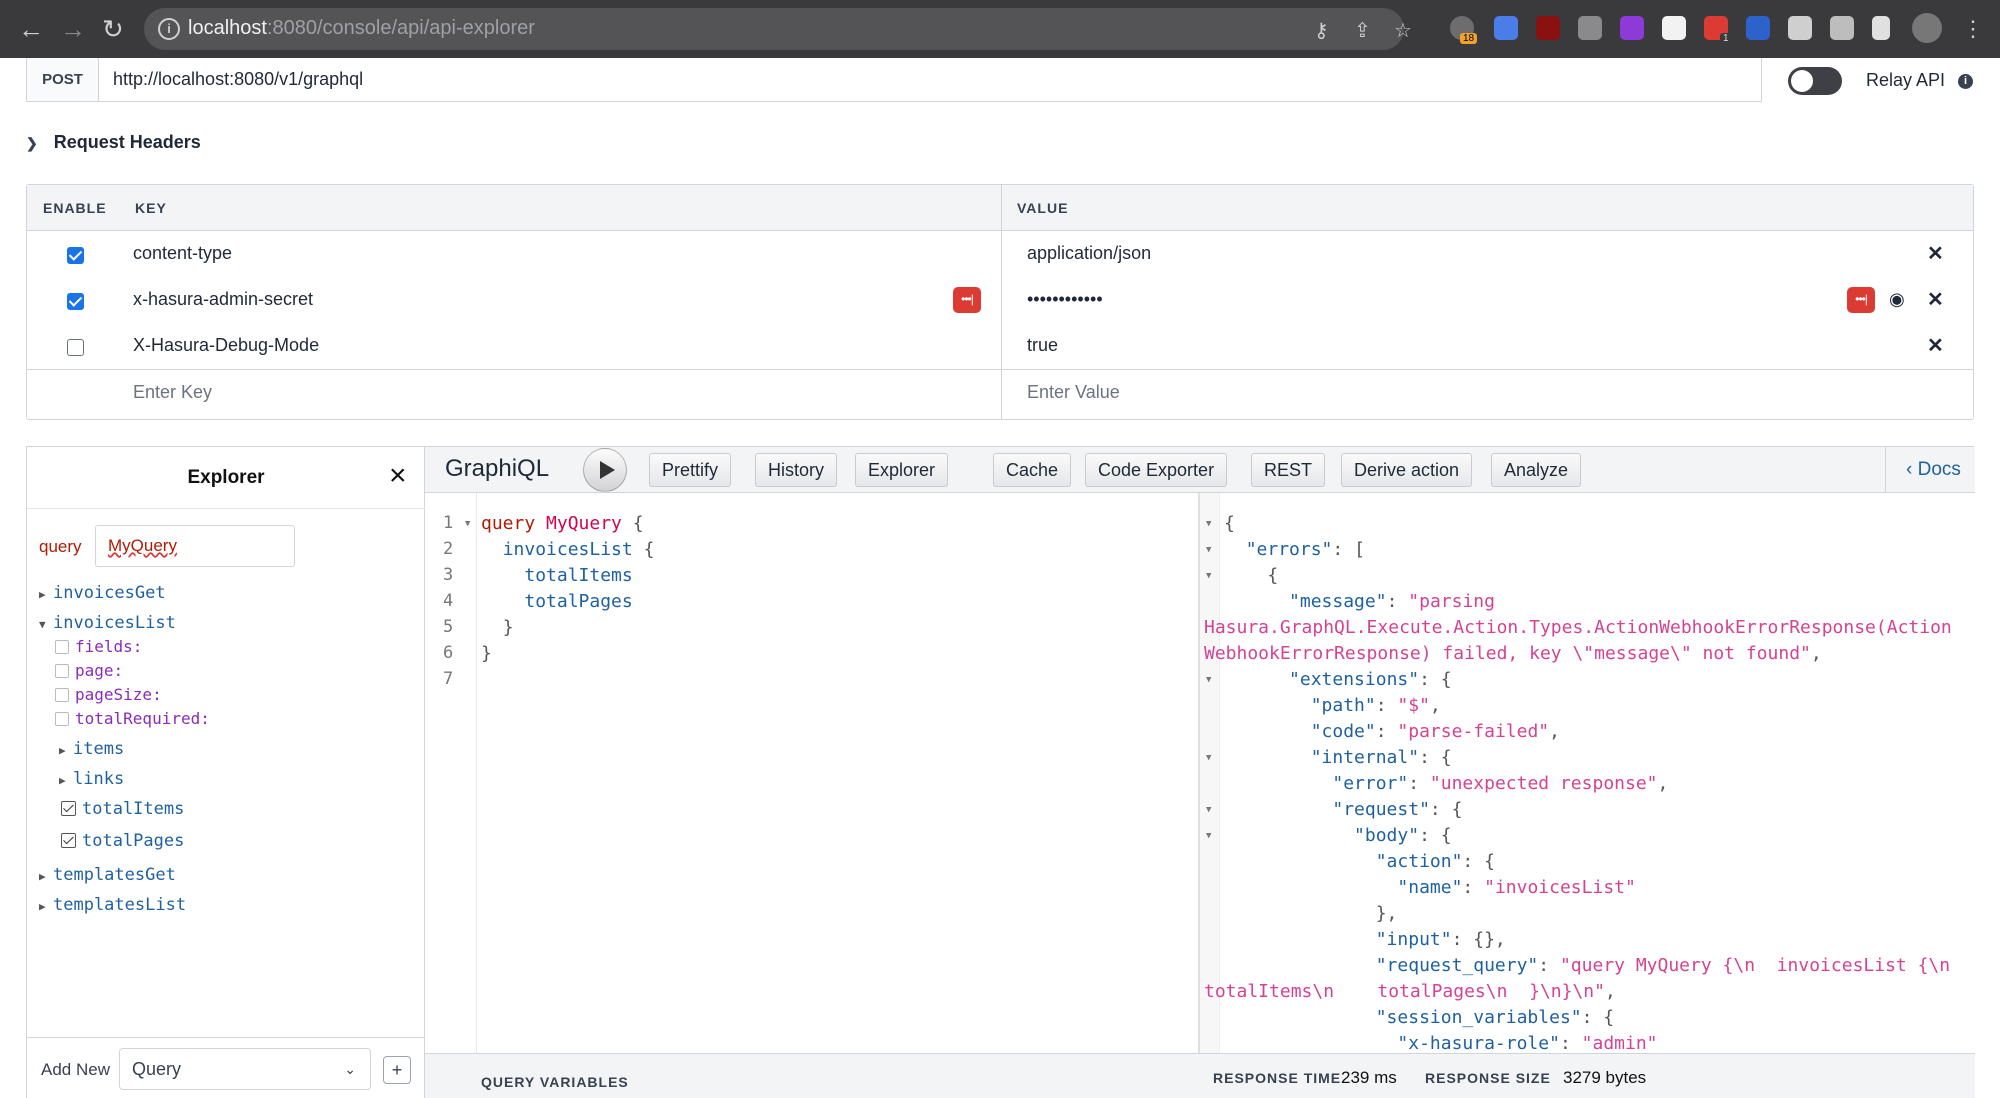 Image resolution: width=2000 pixels, height=1098 pixels. What do you see at coordinates (1815, 81) in the screenshot?
I see `relay-api-toggle` at bounding box center [1815, 81].